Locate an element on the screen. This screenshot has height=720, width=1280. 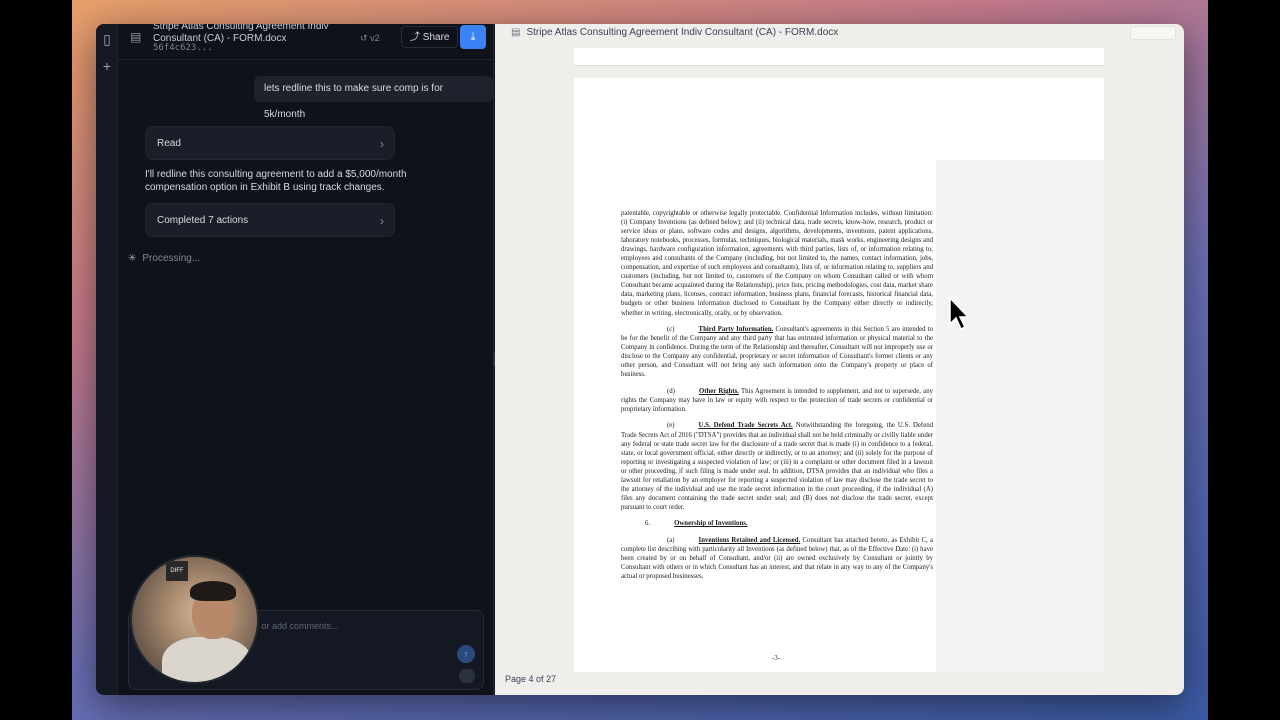
clause-d-heading: Other Rights. is located at coordinates (718, 391).